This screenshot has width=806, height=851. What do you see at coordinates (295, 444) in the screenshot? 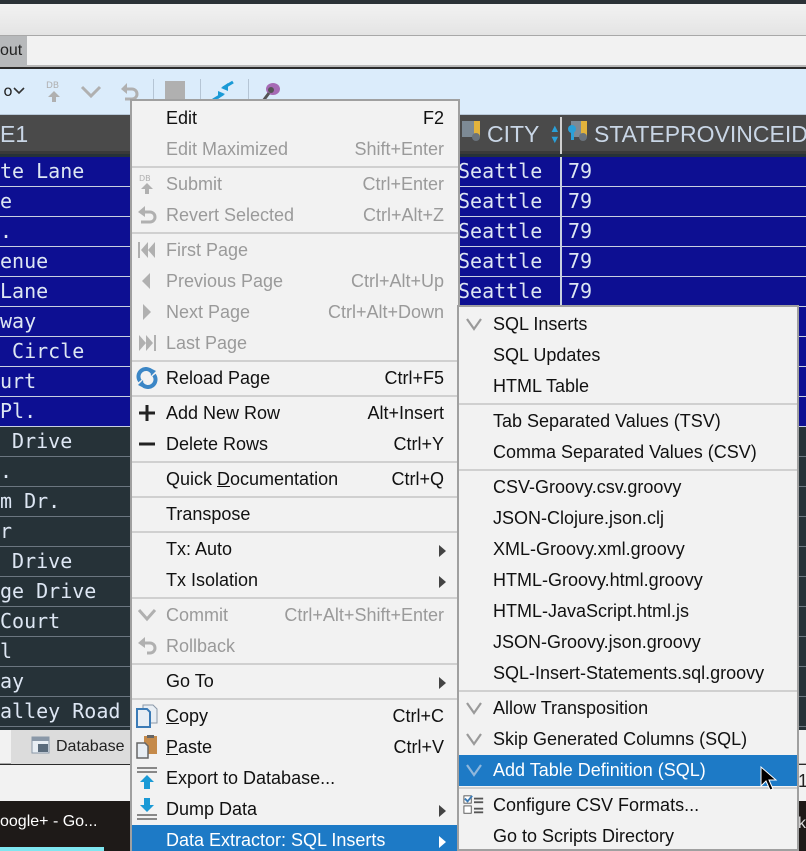
I see `menu-item-delete-rows: Delete Rows Ctrl+Y` at bounding box center [295, 444].